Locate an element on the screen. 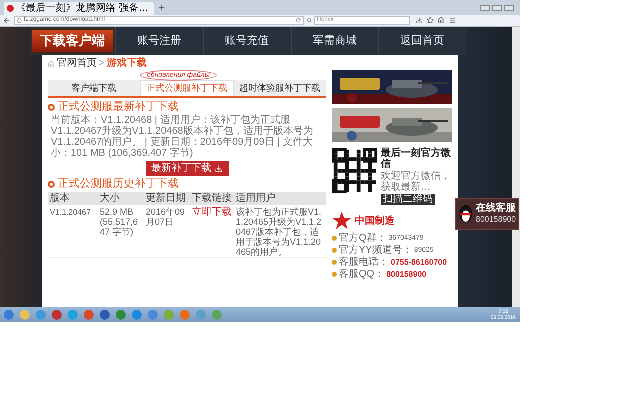  column-header: 大小 is located at coordinates (121, 198).